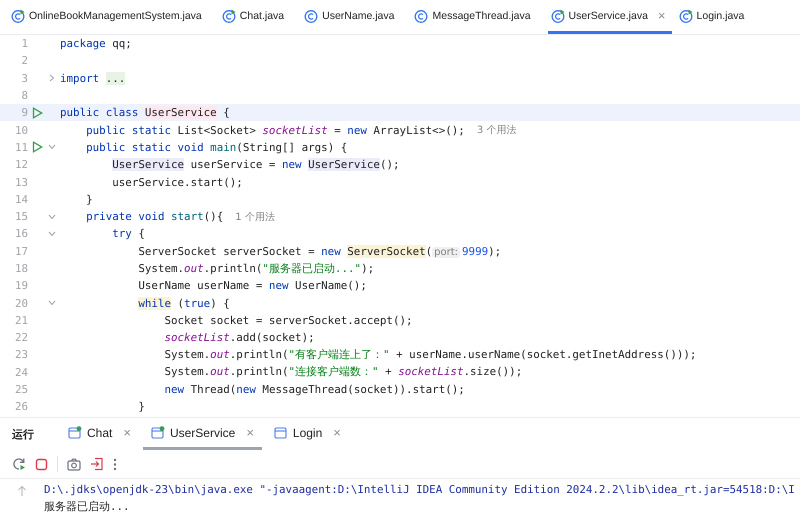 The width and height of the screenshot is (800, 517). Describe the element at coordinates (252, 285) in the screenshot. I see `code-line: UserName userName = new UserName();` at that location.